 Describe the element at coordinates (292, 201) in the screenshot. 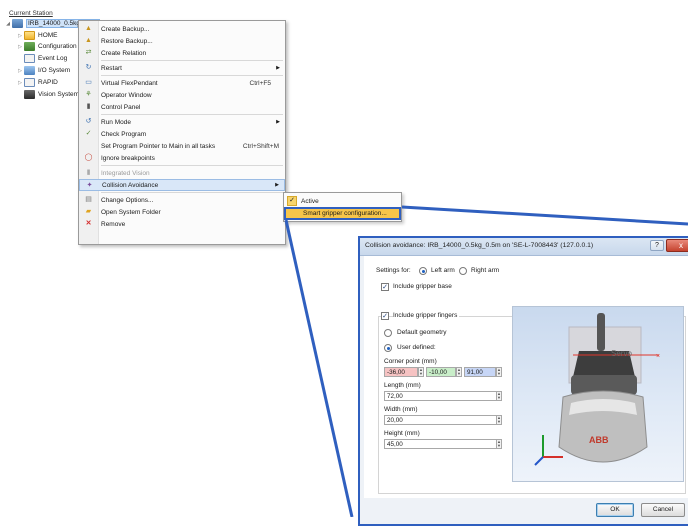

I see `checkmark-icon: ✓` at that location.